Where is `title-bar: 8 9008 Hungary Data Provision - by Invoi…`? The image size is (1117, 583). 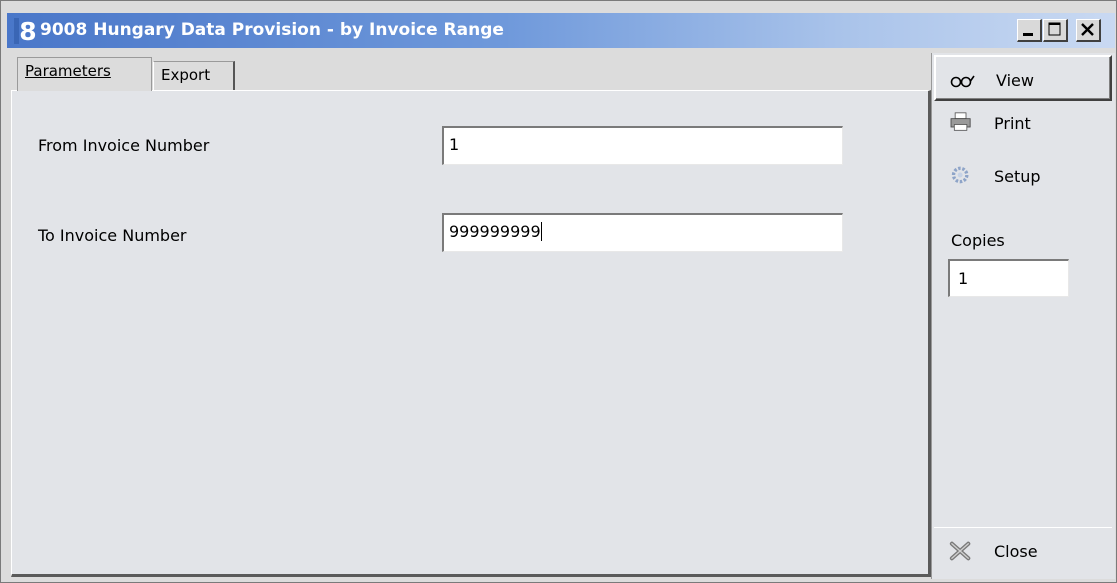
title-bar: 8 9008 Hungary Data Provision - by Invoi… is located at coordinates (561, 30).